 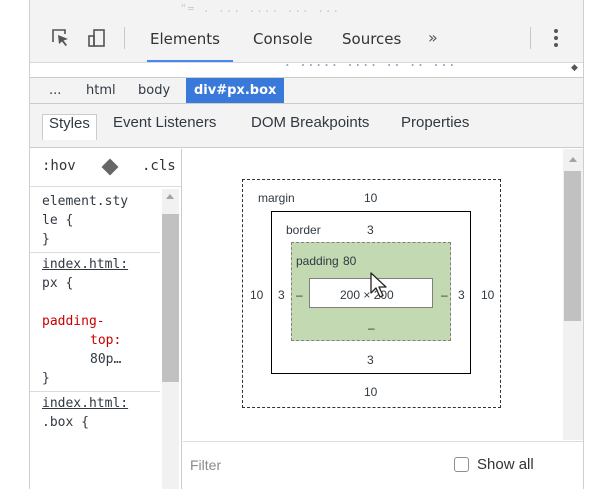 What do you see at coordinates (283, 39) in the screenshot?
I see `tab-console: Console` at bounding box center [283, 39].